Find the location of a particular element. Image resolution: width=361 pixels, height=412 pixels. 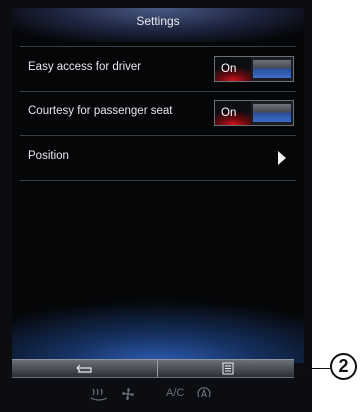

rear-defrost-icon is located at coordinates (99, 395).